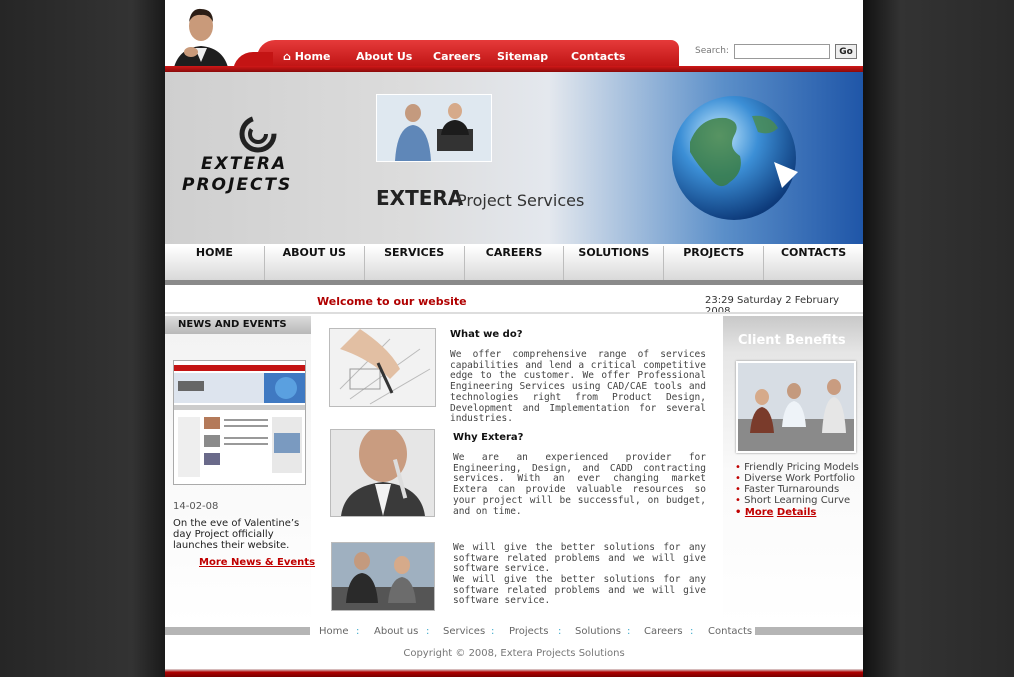  I want to click on benefit-item: • Diverse Work Portfolio, so click(795, 478).